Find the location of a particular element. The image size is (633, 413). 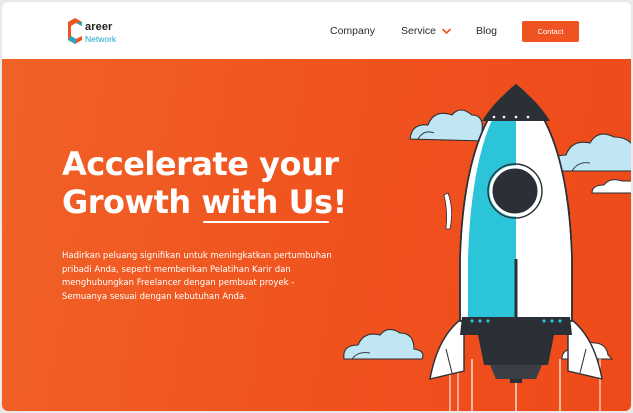

nav-company: Company is located at coordinates (352, 31).